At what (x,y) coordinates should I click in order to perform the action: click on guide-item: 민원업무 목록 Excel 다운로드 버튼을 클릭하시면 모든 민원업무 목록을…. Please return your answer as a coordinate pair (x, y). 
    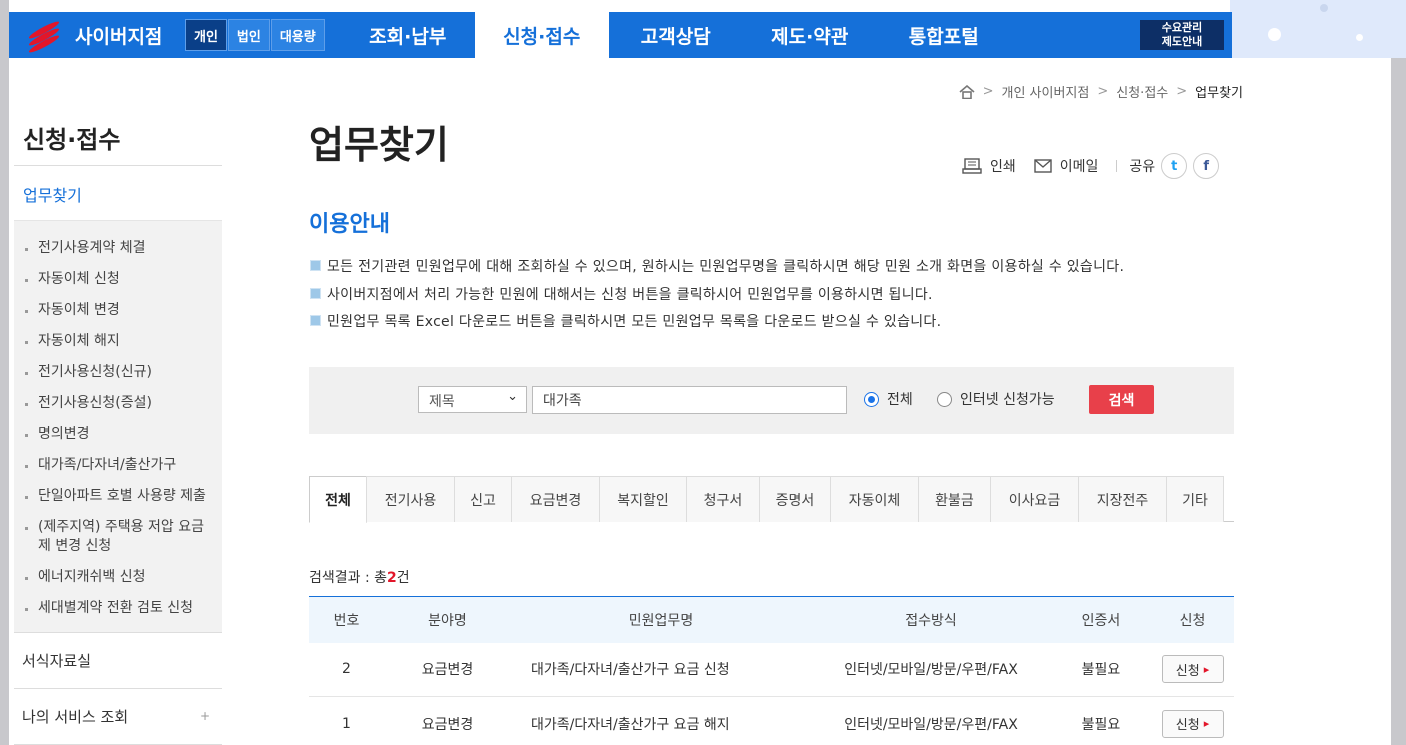
    Looking at the image, I should click on (717, 325).